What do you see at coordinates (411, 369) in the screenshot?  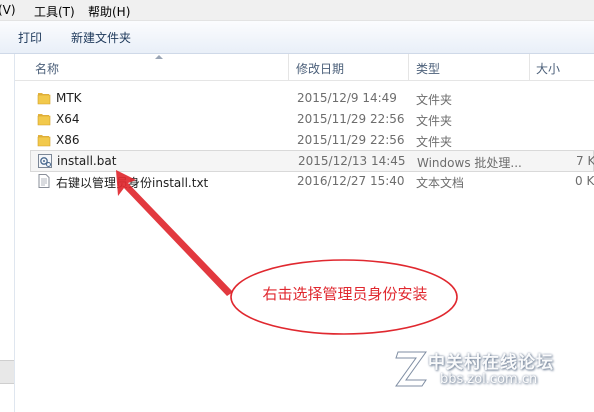 I see `zol-logo-icon` at bounding box center [411, 369].